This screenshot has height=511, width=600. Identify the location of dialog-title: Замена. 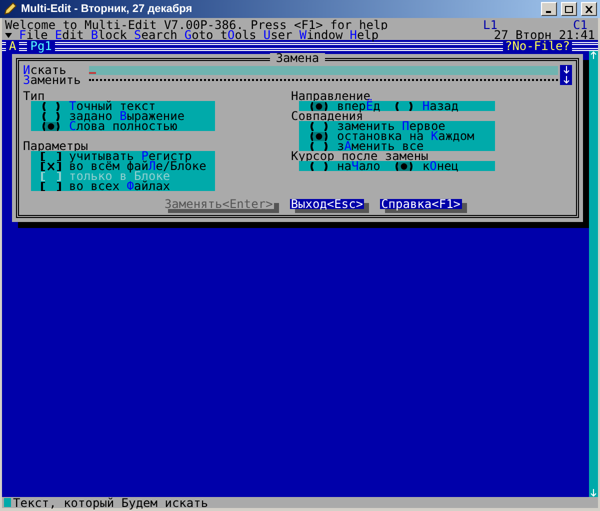
(298, 58).